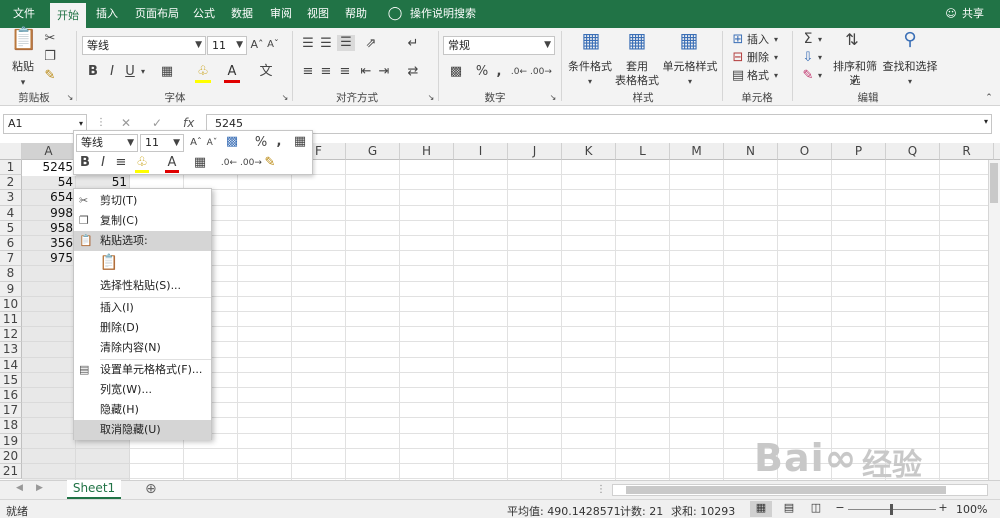  What do you see at coordinates (24, 14) in the screenshot?
I see `tab-file: 文件` at bounding box center [24, 14].